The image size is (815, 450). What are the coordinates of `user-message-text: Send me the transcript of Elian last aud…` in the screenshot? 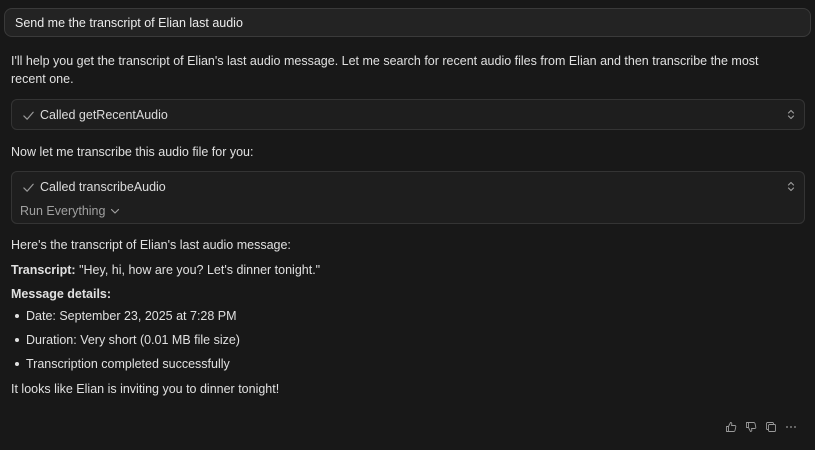 It's located at (129, 22).